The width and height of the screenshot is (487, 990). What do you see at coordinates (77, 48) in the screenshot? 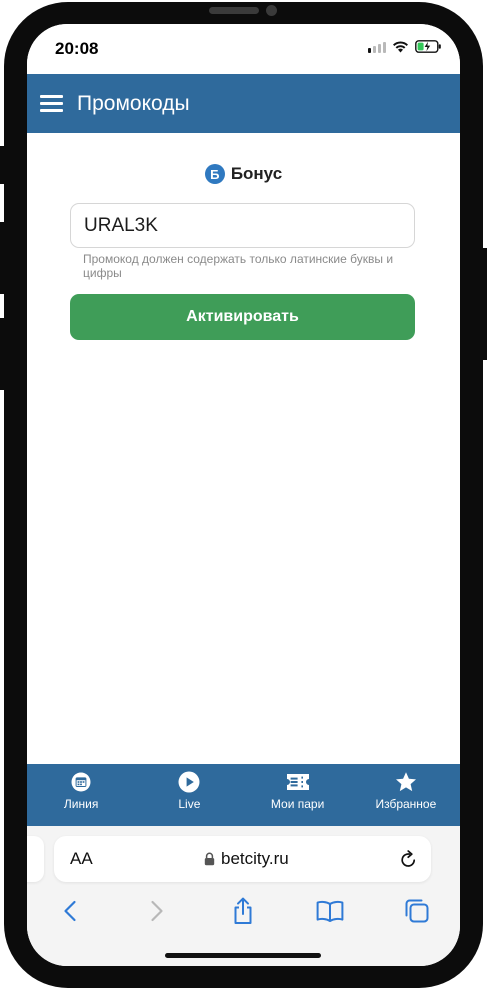
I see `status-time: 20:08` at bounding box center [77, 48].